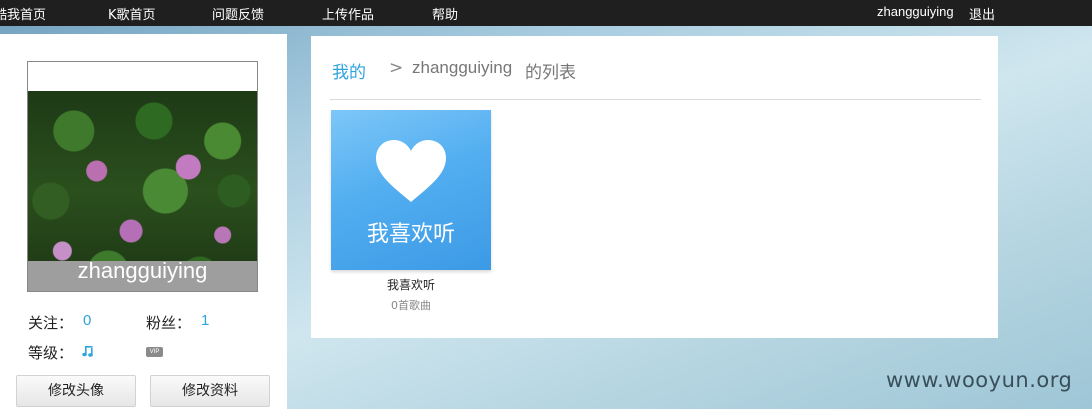 The image size is (1092, 409). I want to click on level-label: 等级：, so click(51, 353).